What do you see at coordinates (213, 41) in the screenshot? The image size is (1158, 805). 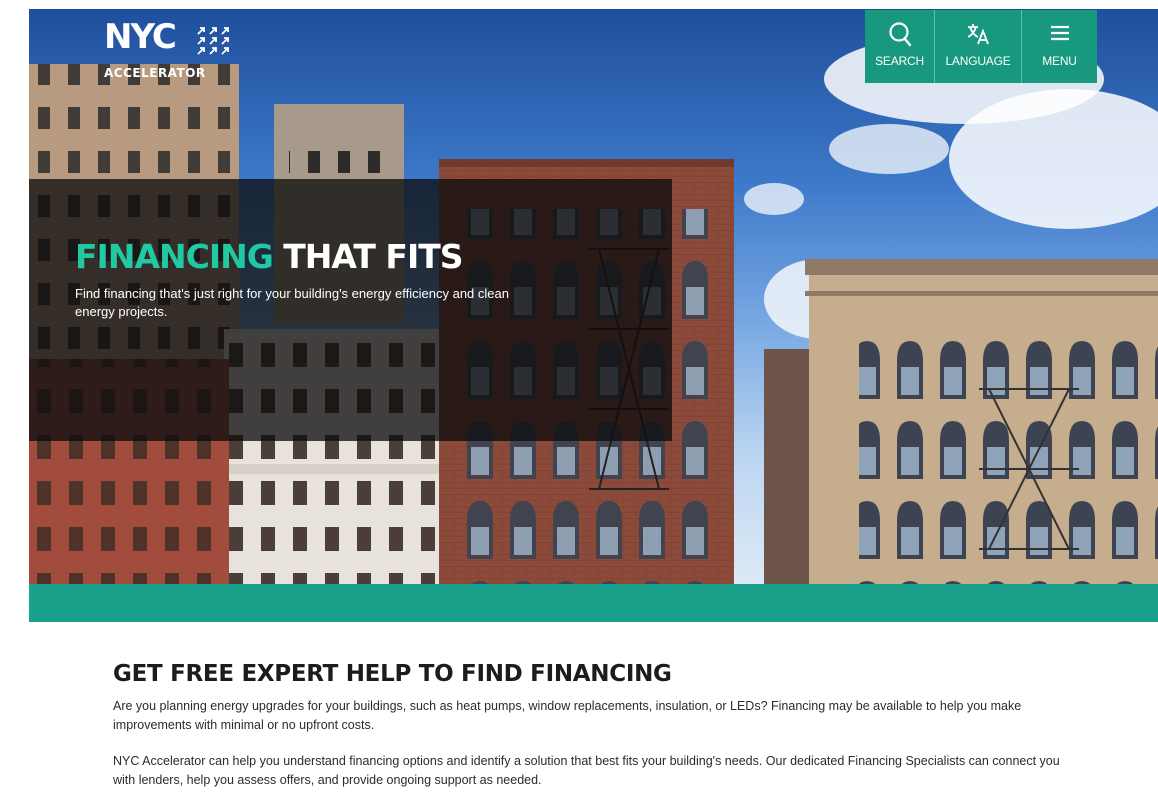 I see `logo-arrows-icon` at bounding box center [213, 41].